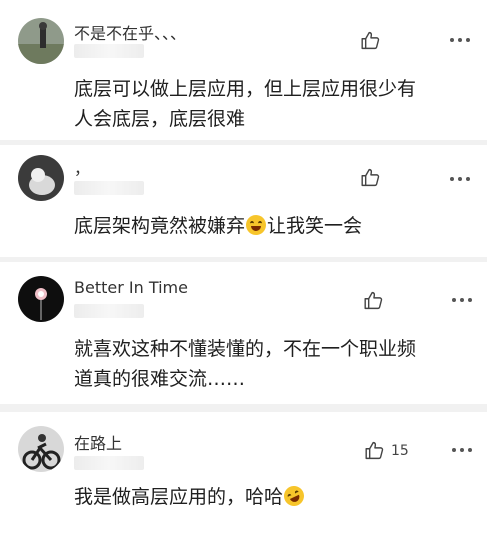  I want to click on username: 在路上, so click(98, 442).